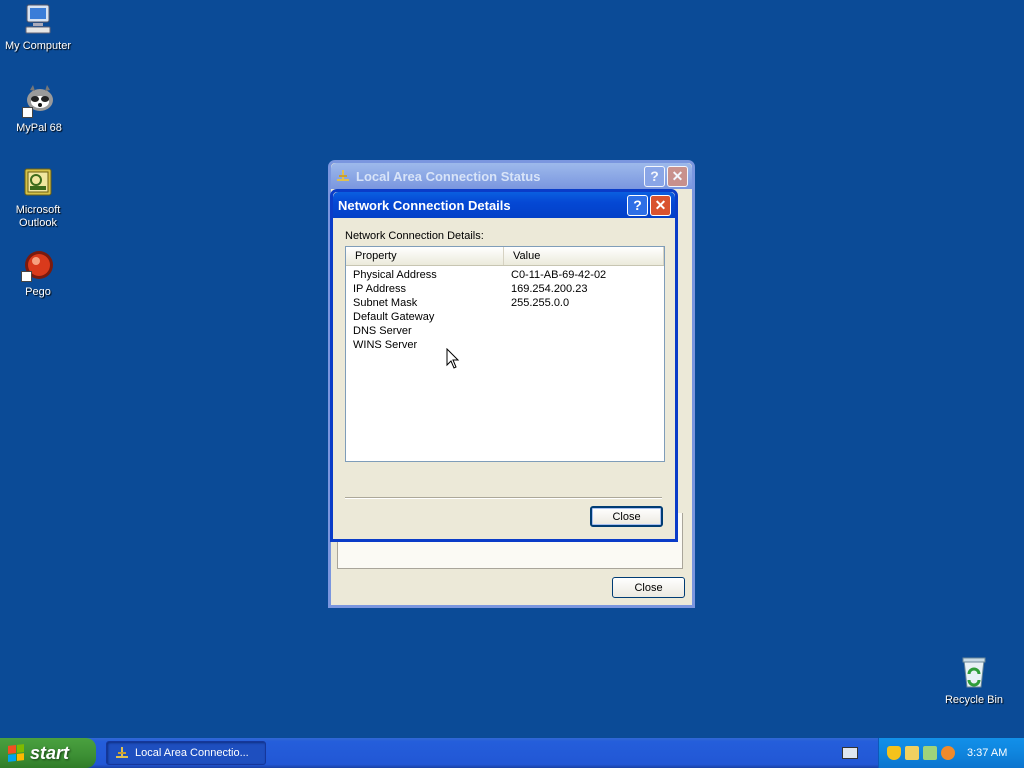  Describe the element at coordinates (425, 256) in the screenshot. I see `column-header-property: Property` at that location.